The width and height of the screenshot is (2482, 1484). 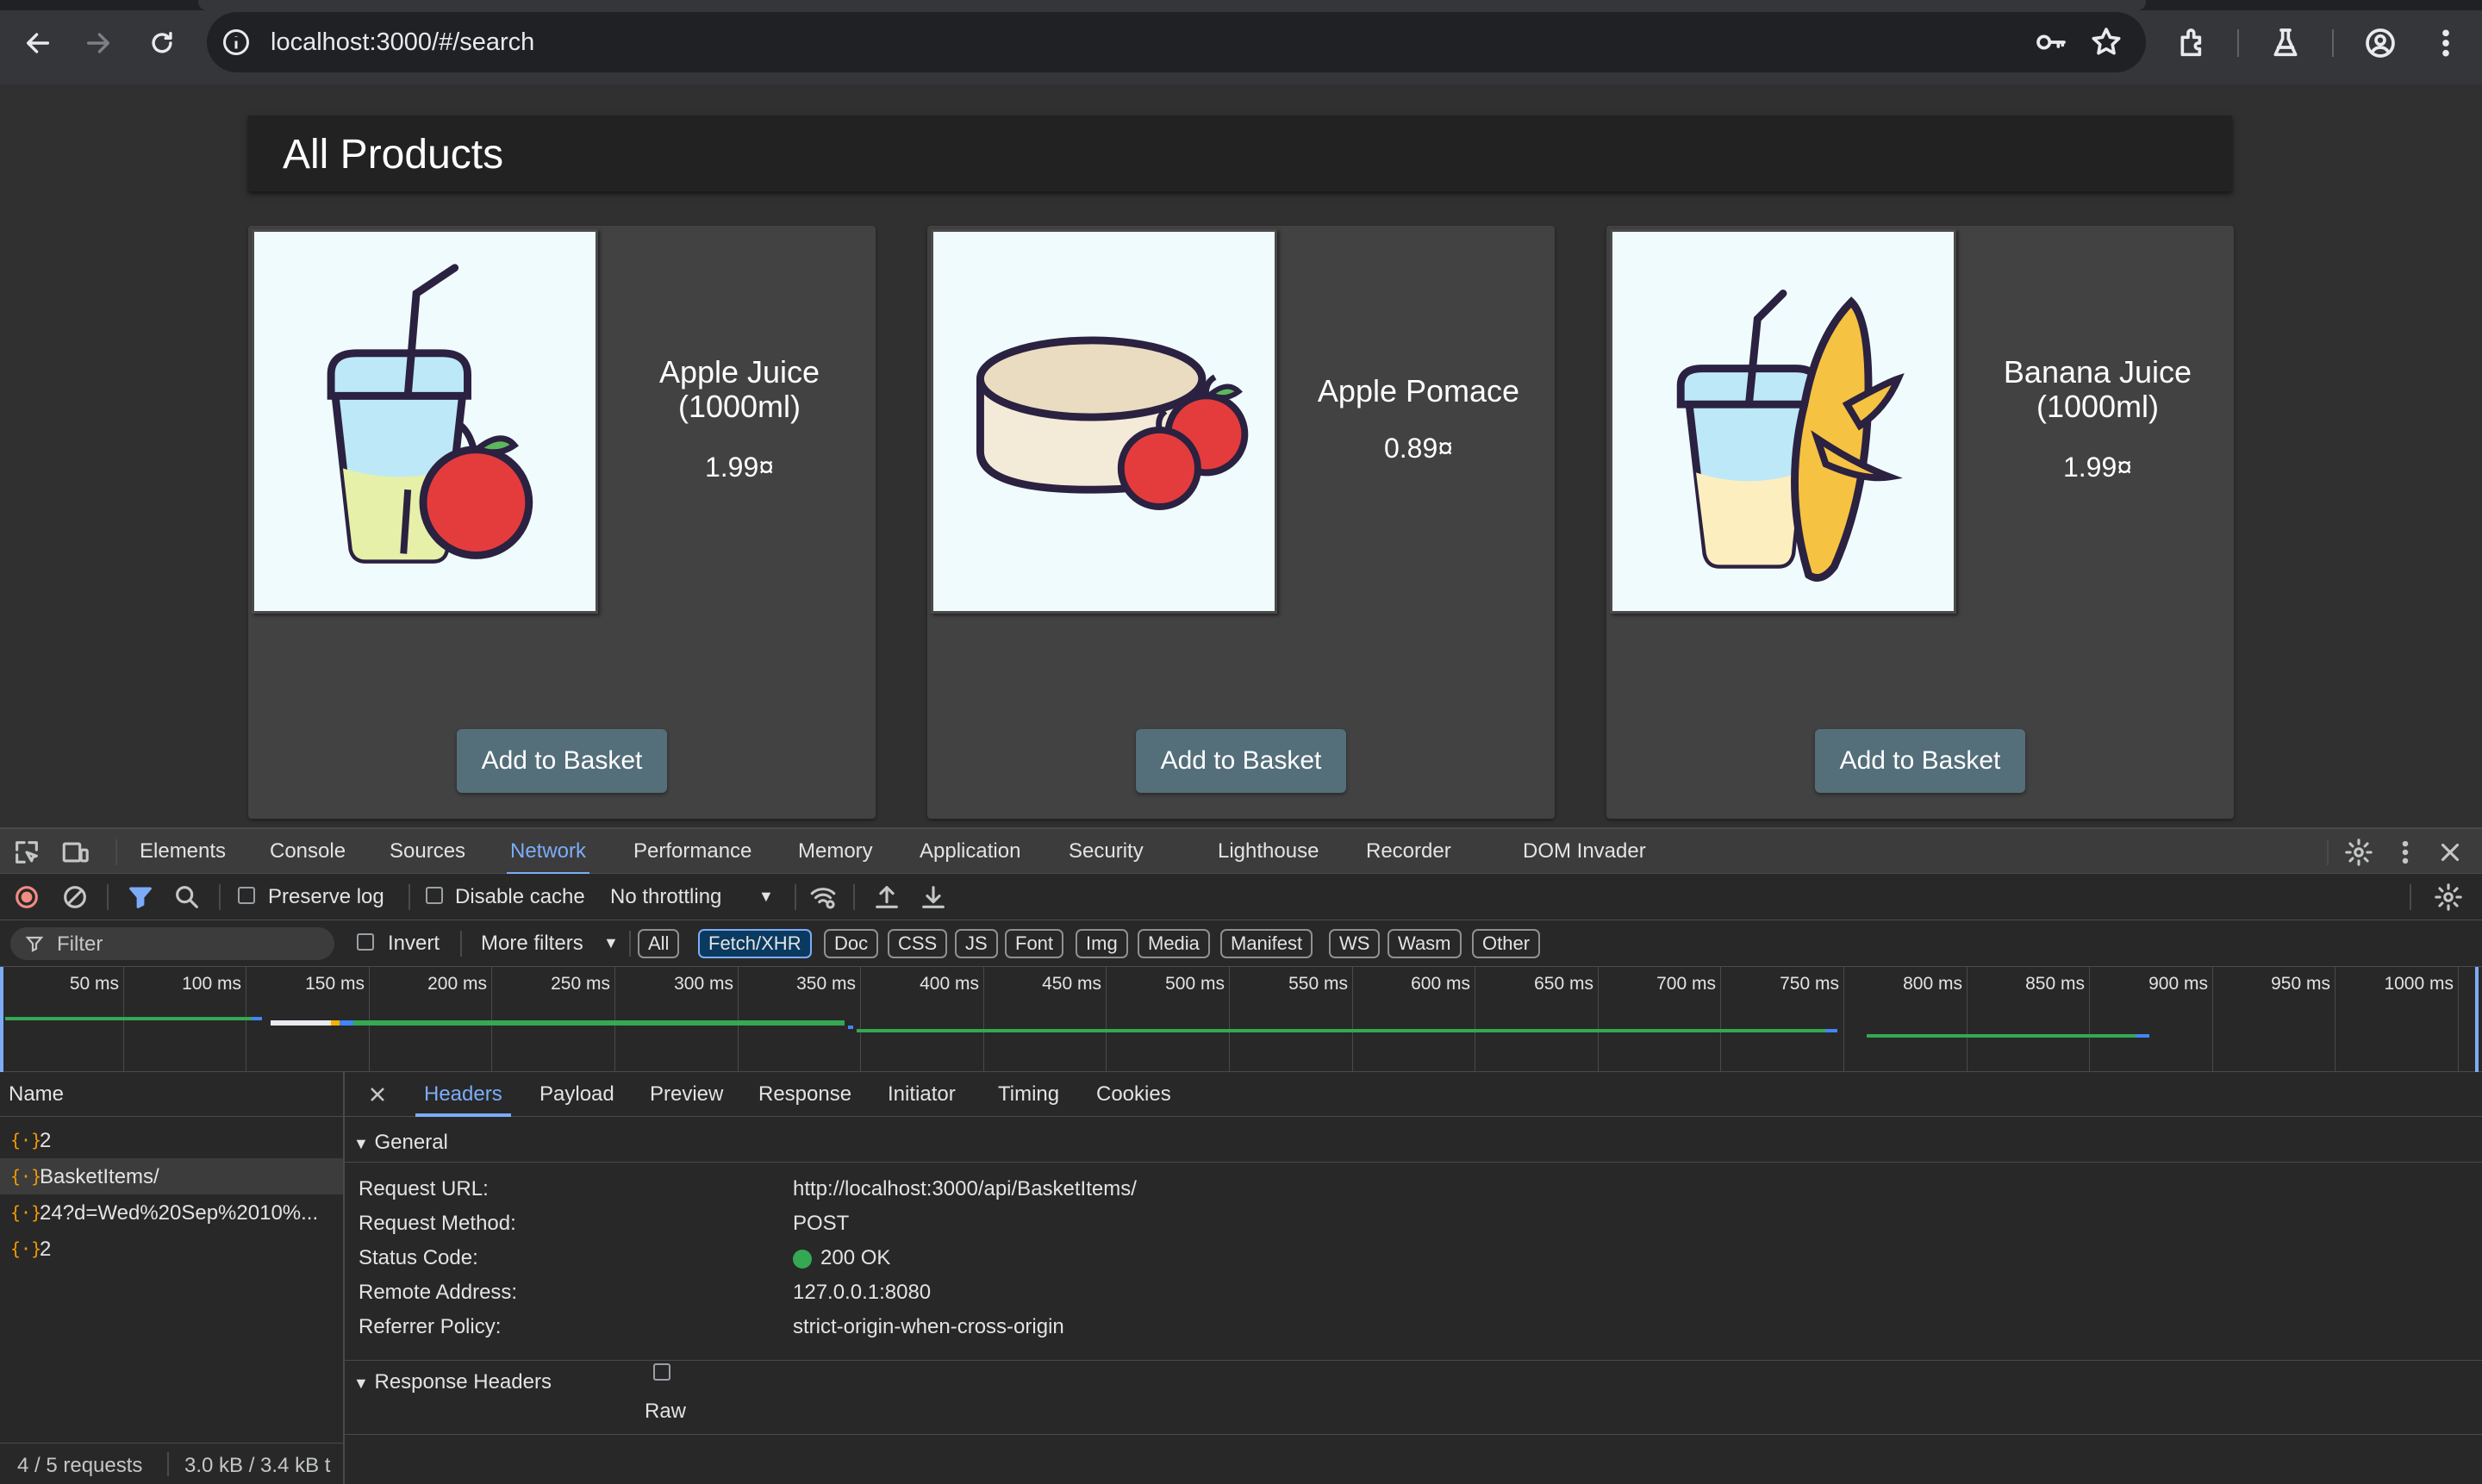 What do you see at coordinates (686, 1094) in the screenshot?
I see `tab-preview: Preview` at bounding box center [686, 1094].